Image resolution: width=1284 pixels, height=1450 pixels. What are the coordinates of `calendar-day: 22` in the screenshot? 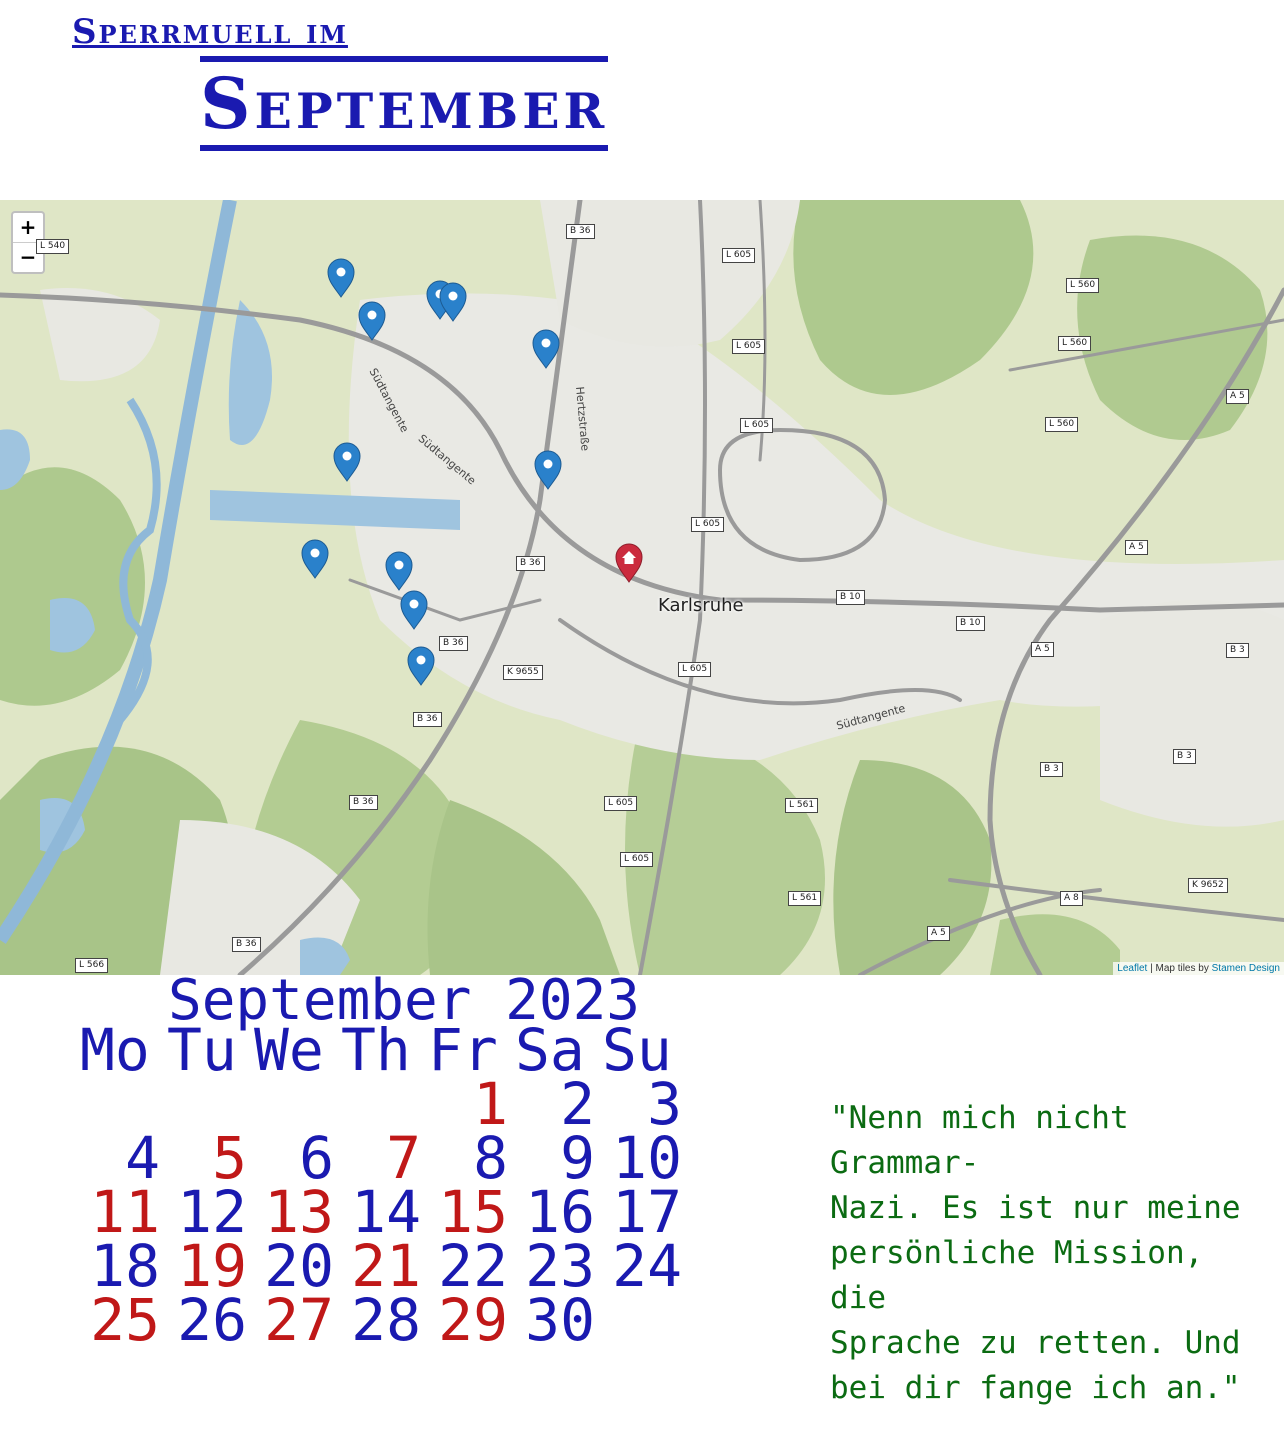 It's located at (473, 1266).